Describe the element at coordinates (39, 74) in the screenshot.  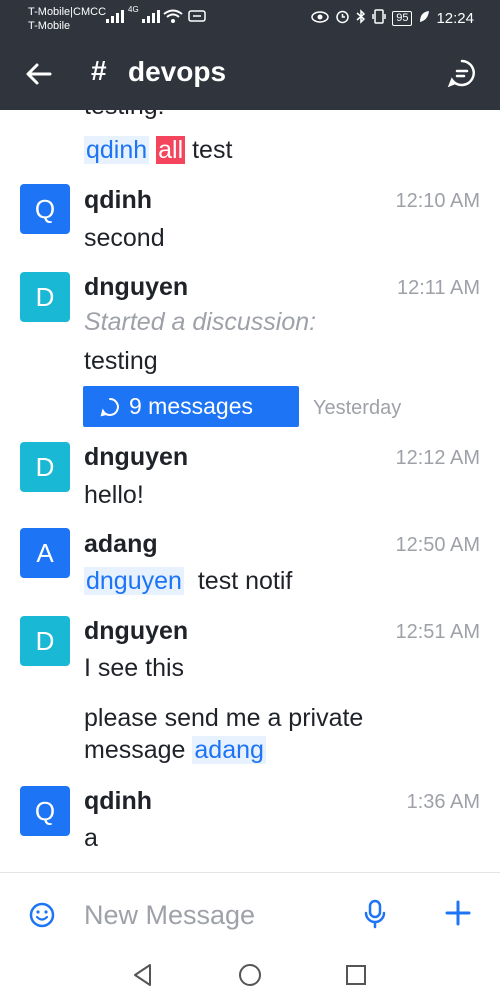
I see `back-arrow-icon` at that location.